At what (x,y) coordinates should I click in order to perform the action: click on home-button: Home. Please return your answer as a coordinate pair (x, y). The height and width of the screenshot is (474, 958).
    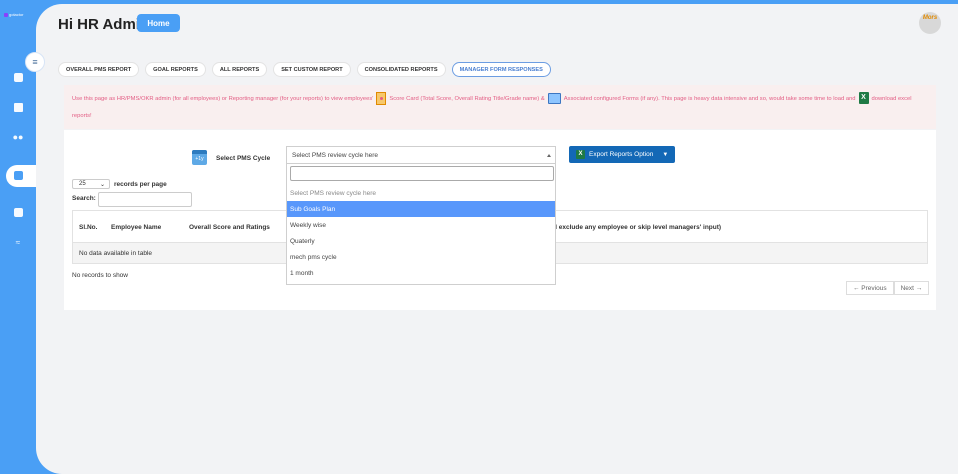
    Looking at the image, I should click on (158, 23).